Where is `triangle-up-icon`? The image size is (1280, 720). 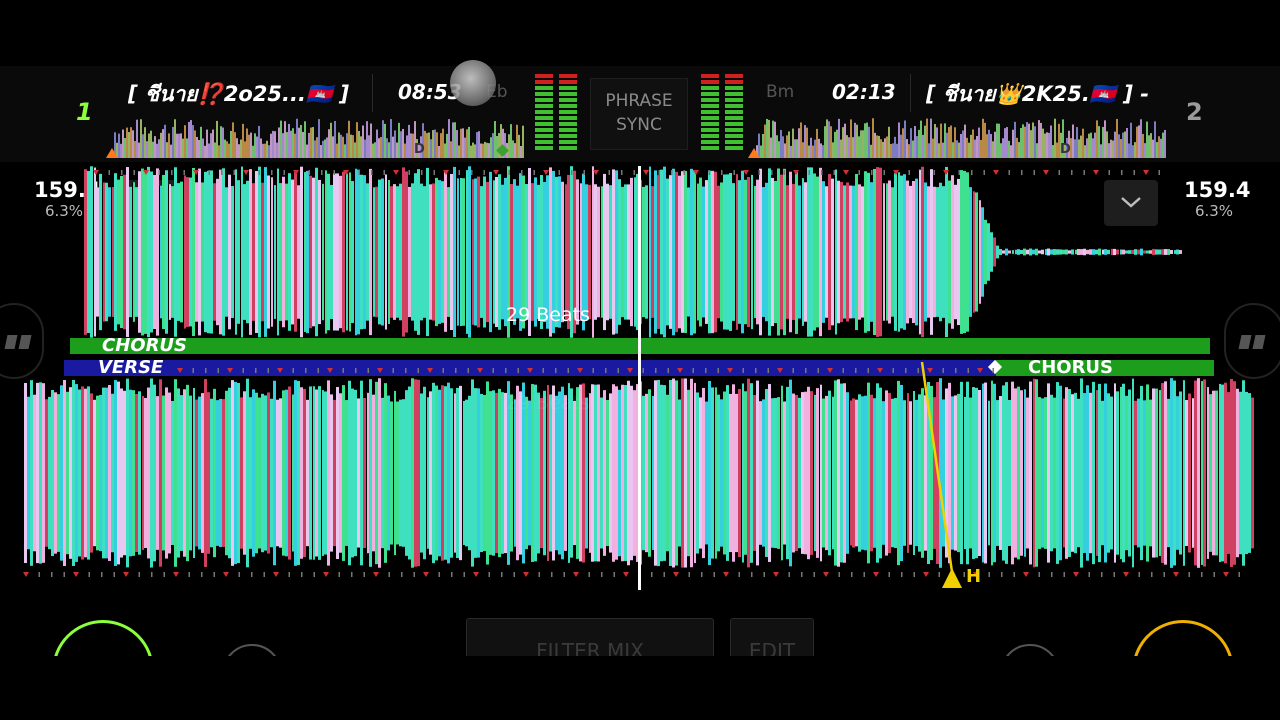
triangle-up-icon is located at coordinates (952, 578).